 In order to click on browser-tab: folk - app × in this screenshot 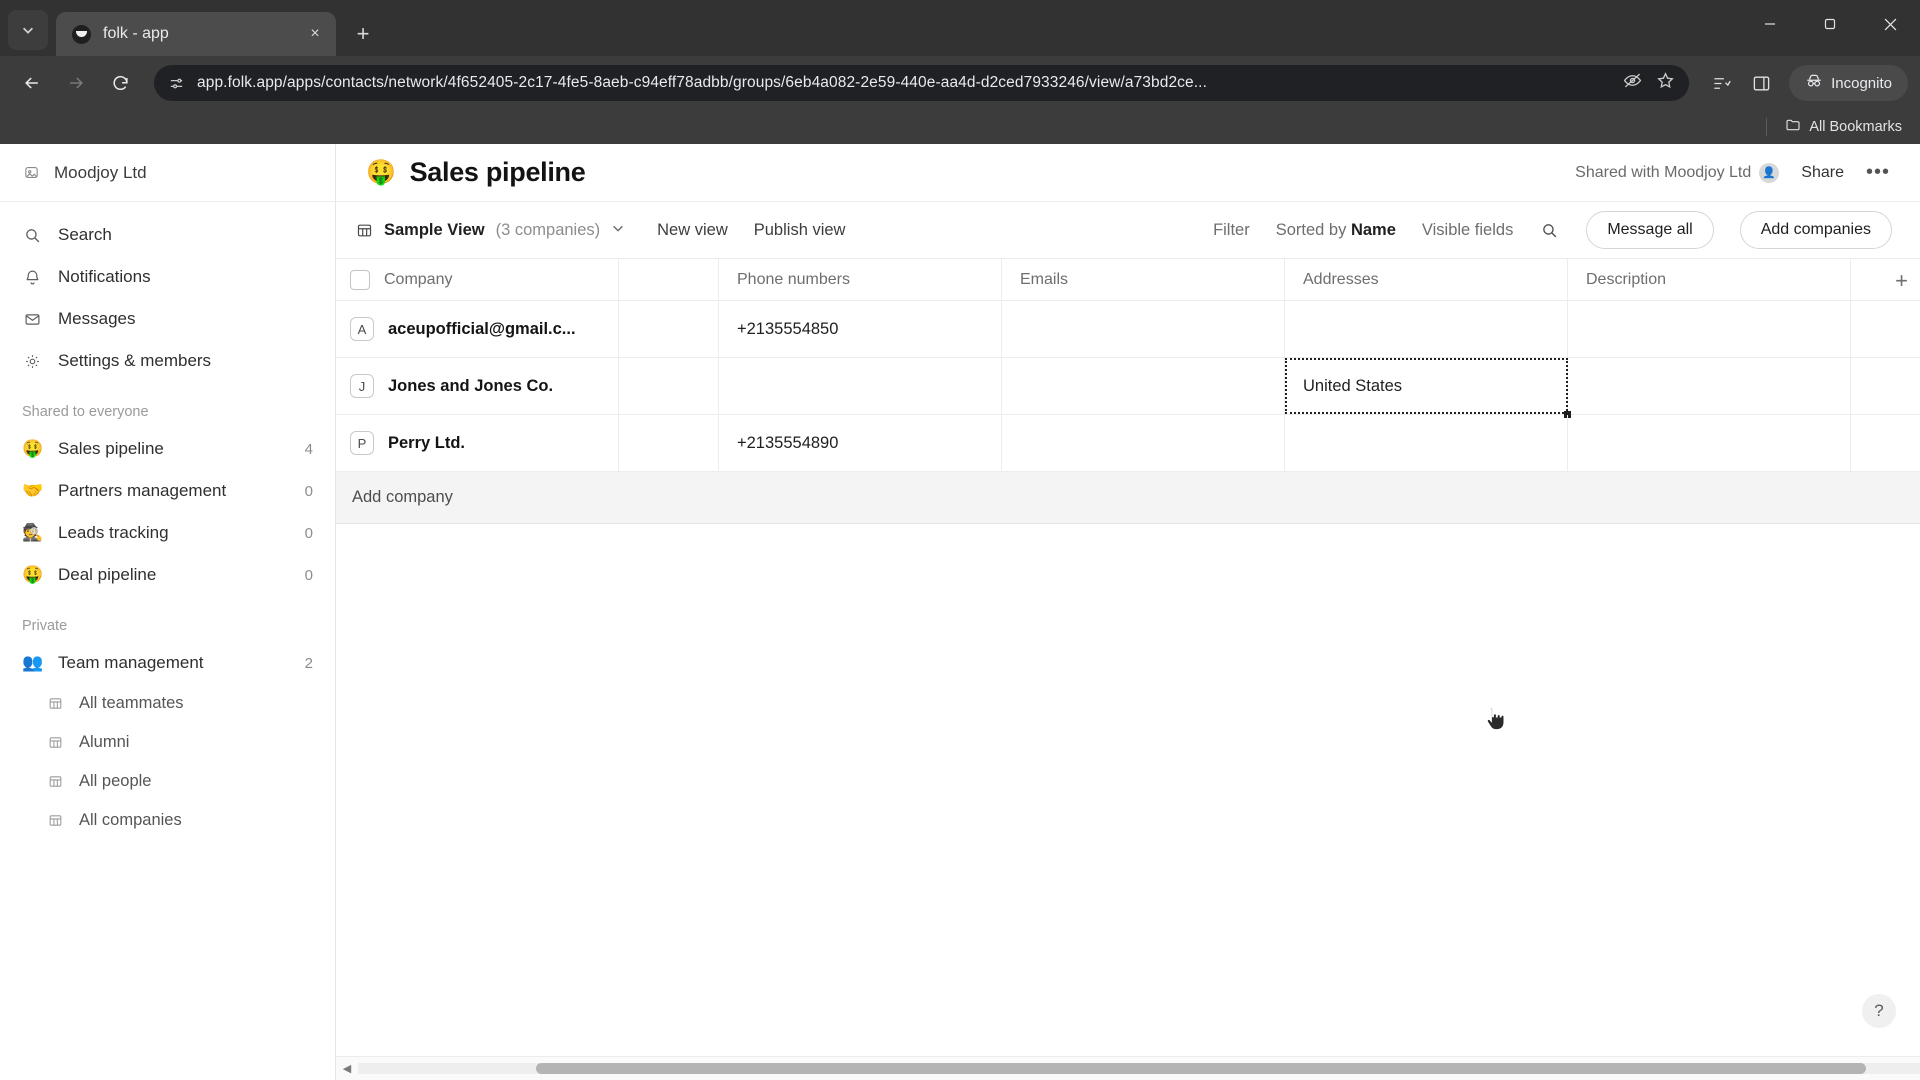, I will do `click(196, 34)`.